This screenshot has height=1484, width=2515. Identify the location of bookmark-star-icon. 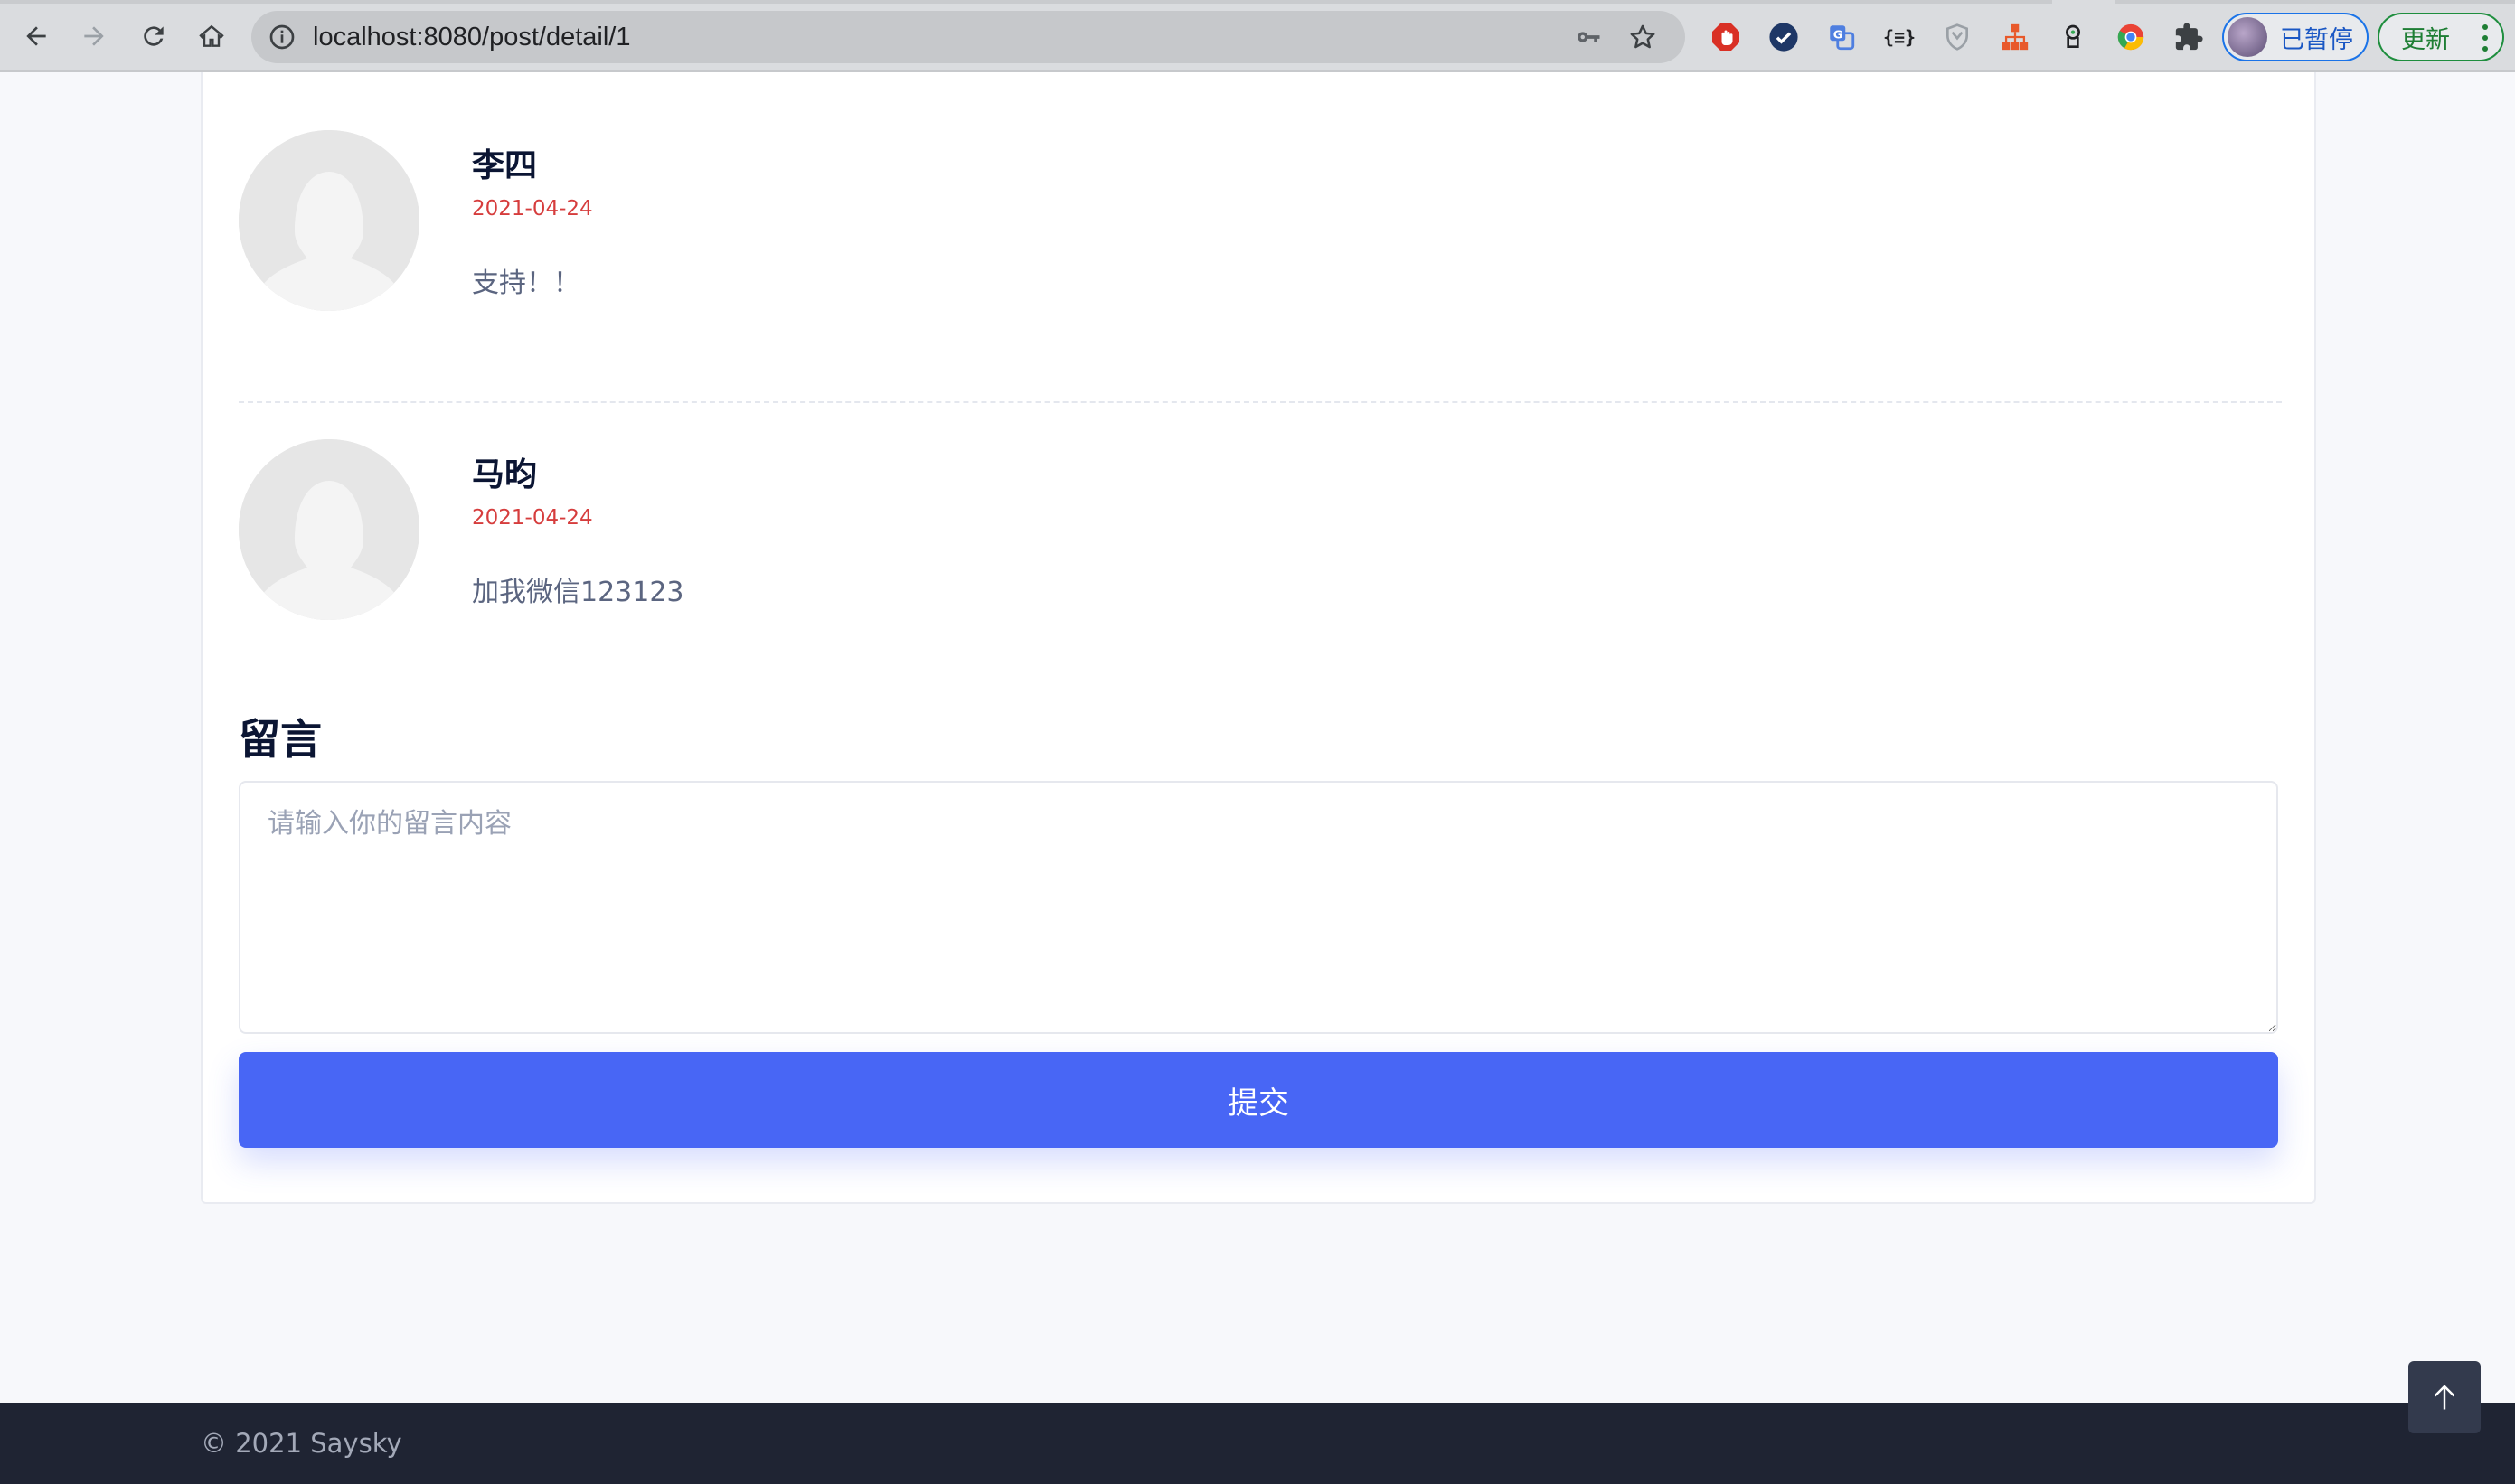
(1642, 37).